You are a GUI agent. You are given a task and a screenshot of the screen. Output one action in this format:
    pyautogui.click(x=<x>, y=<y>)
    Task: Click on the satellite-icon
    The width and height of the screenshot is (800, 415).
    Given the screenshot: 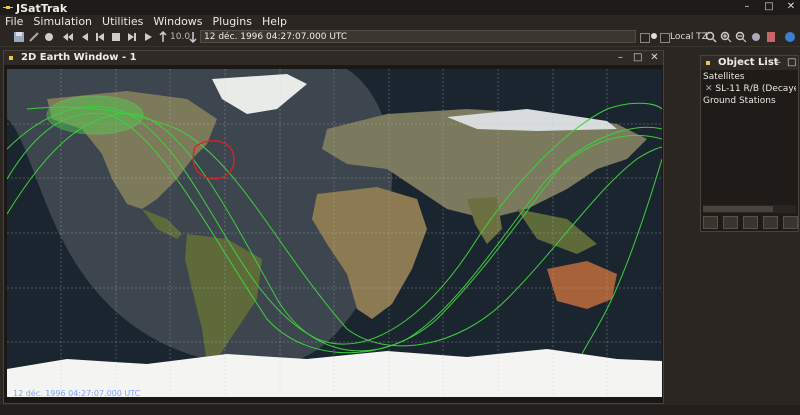 What is the action you would take?
    pyautogui.click(x=770, y=222)
    